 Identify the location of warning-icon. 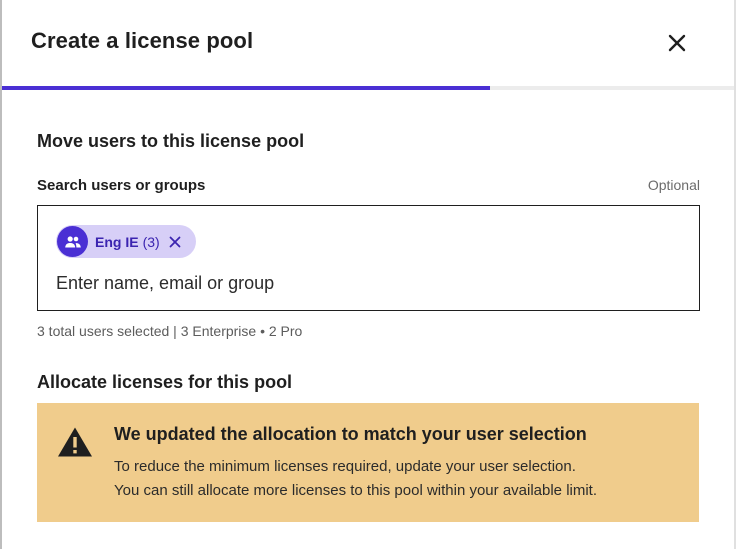
(75, 444).